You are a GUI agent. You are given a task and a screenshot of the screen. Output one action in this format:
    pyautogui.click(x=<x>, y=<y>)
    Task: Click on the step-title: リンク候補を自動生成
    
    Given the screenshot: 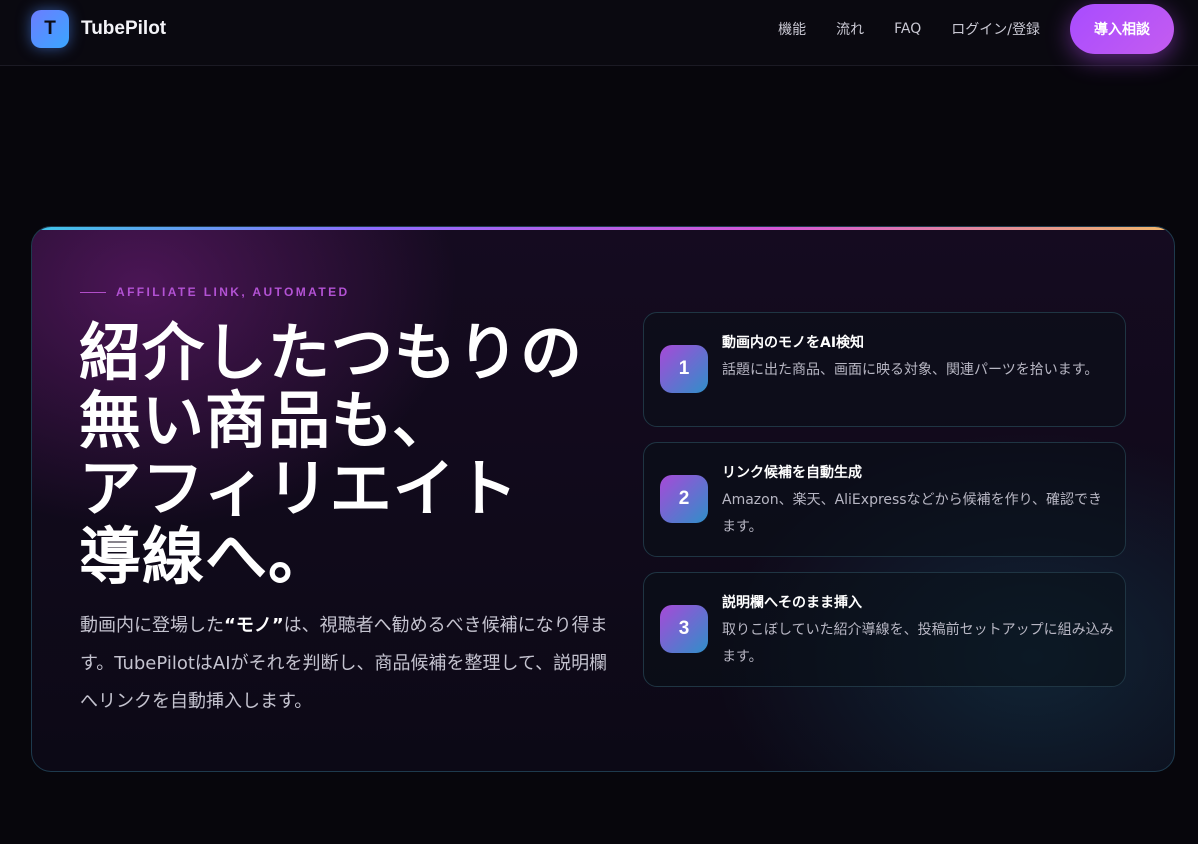 What is the action you would take?
    pyautogui.click(x=792, y=473)
    